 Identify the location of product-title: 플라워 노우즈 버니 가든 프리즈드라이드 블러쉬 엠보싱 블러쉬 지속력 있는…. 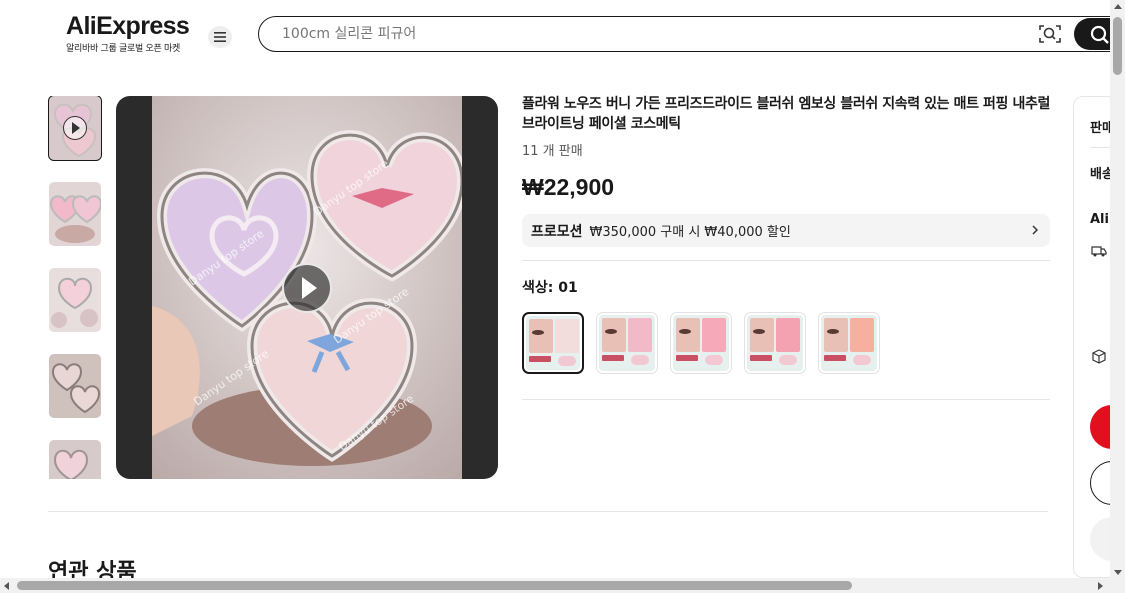
(786, 114).